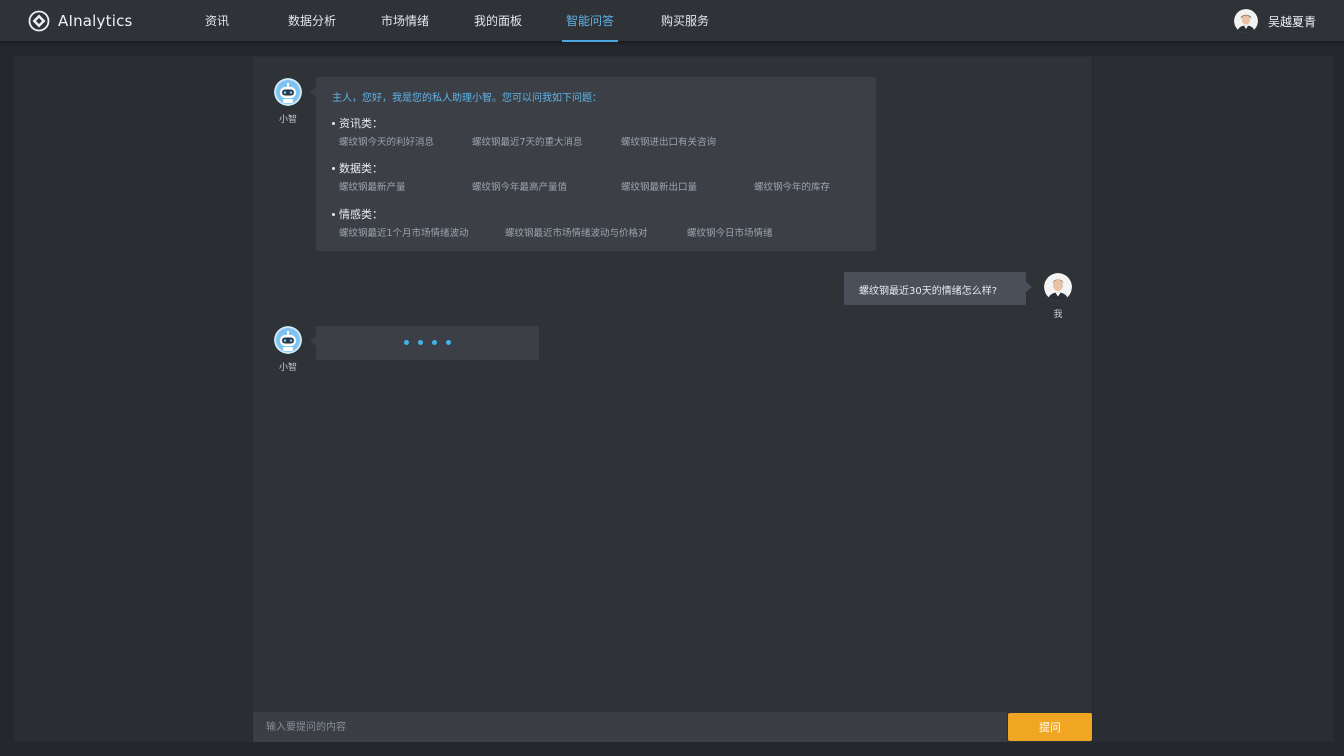 Image resolution: width=1344 pixels, height=756 pixels. Describe the element at coordinates (792, 186) in the screenshot. I see `suggested-question: 螺纹钢今年的库存` at that location.